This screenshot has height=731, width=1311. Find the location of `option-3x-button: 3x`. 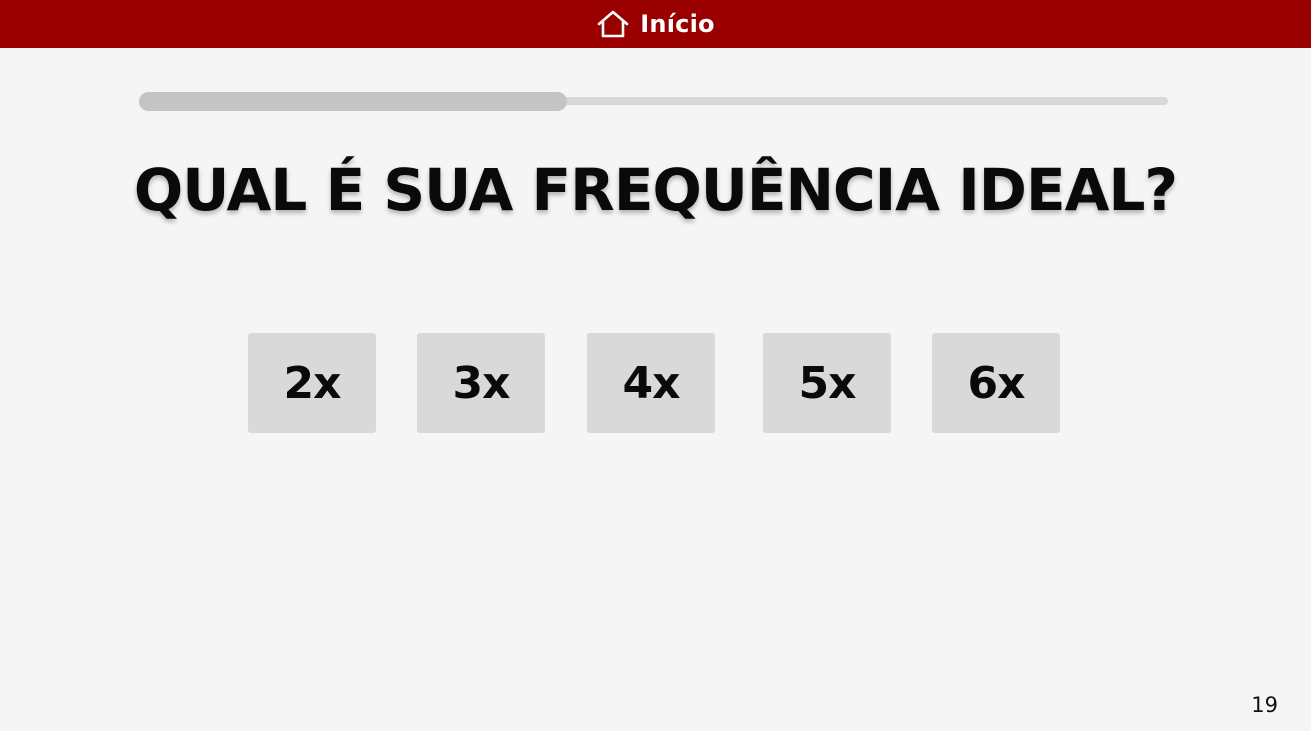

option-3x-button: 3x is located at coordinates (481, 383).